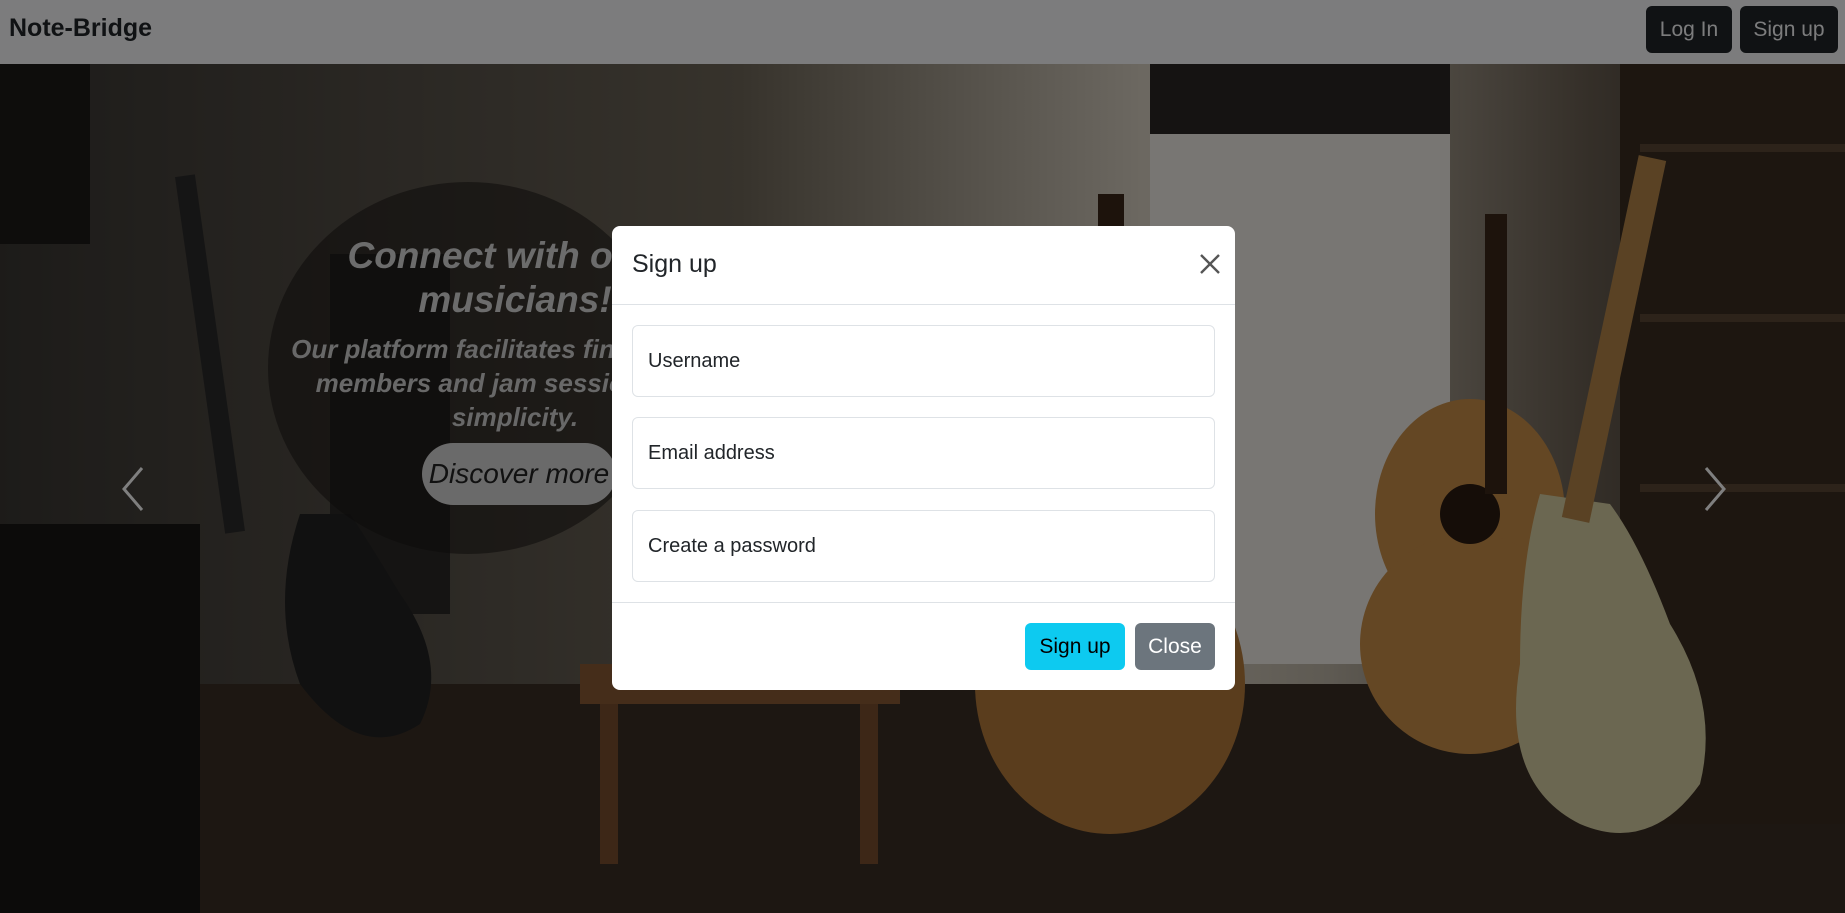 The height and width of the screenshot is (913, 1845). Describe the element at coordinates (923, 546) in the screenshot. I see `password-field: Create a password` at that location.